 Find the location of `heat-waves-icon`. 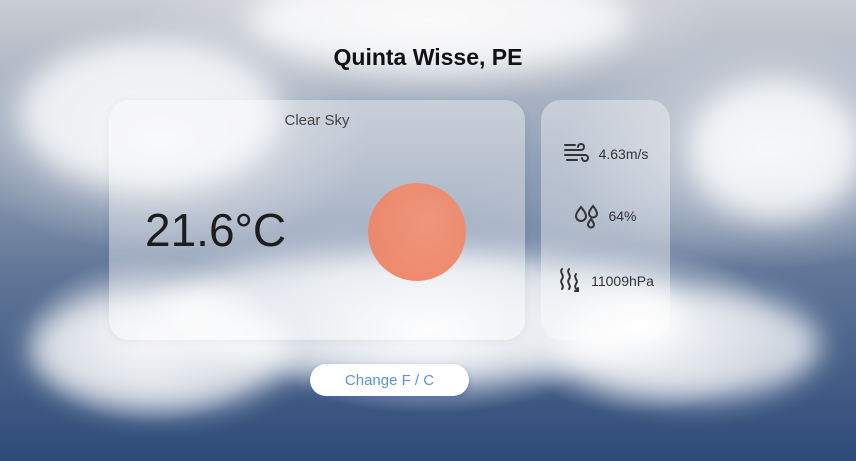

heat-waves-icon is located at coordinates (570, 280).